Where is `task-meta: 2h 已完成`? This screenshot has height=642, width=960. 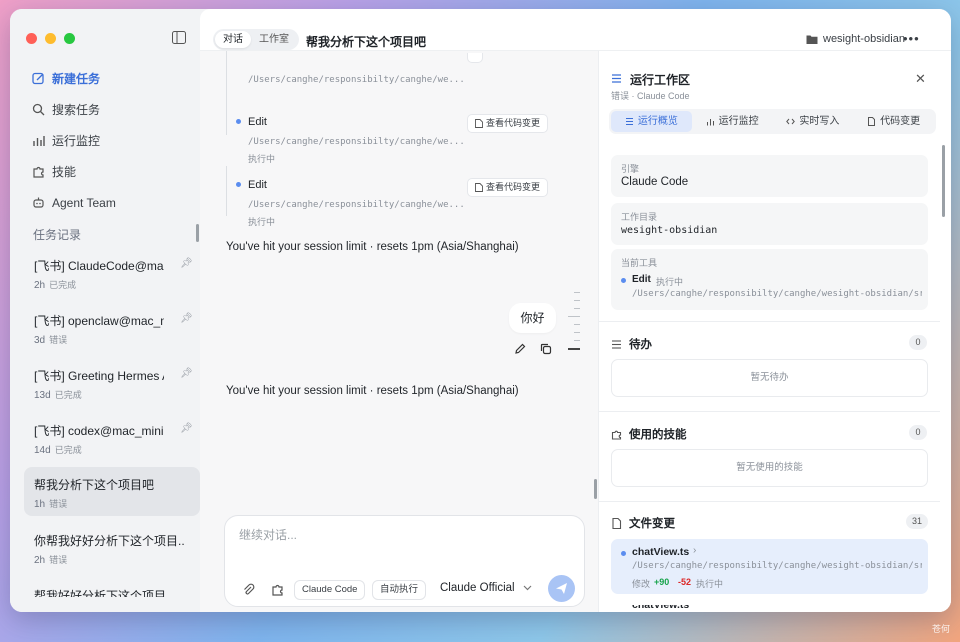 task-meta: 2h 已完成 is located at coordinates (112, 284).